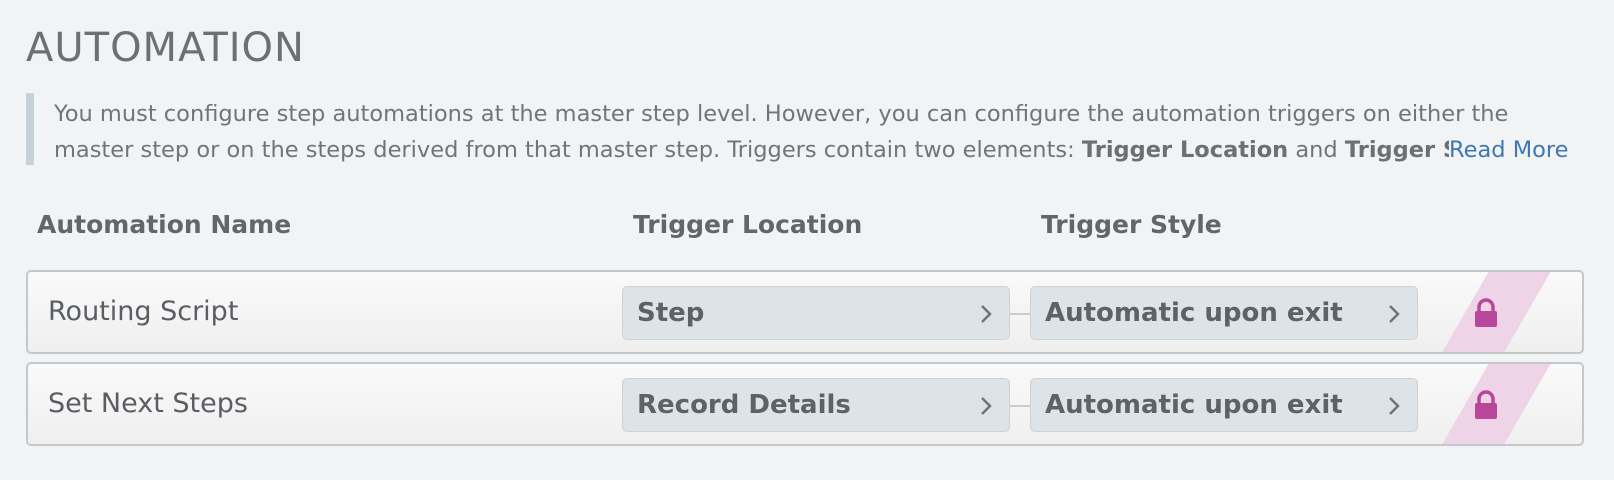 The width and height of the screenshot is (1614, 480). Describe the element at coordinates (1396, 150) in the screenshot. I see `info-bold-trigger-style: Trigger Style` at that location.